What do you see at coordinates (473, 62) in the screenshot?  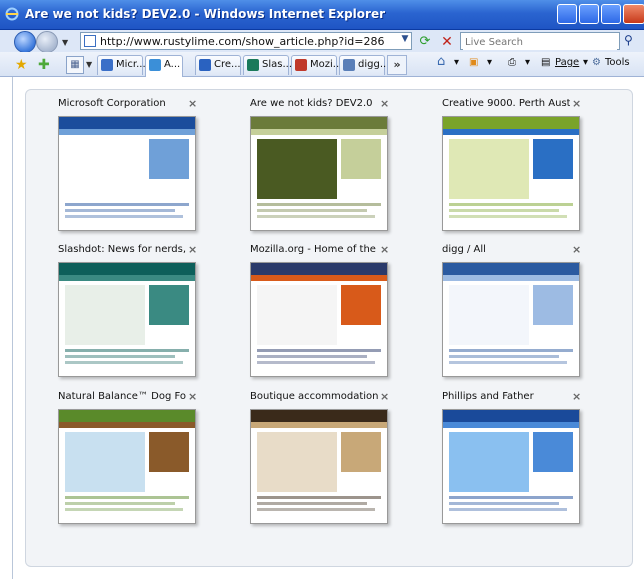 I see `feeds-icon: ▣` at bounding box center [473, 62].